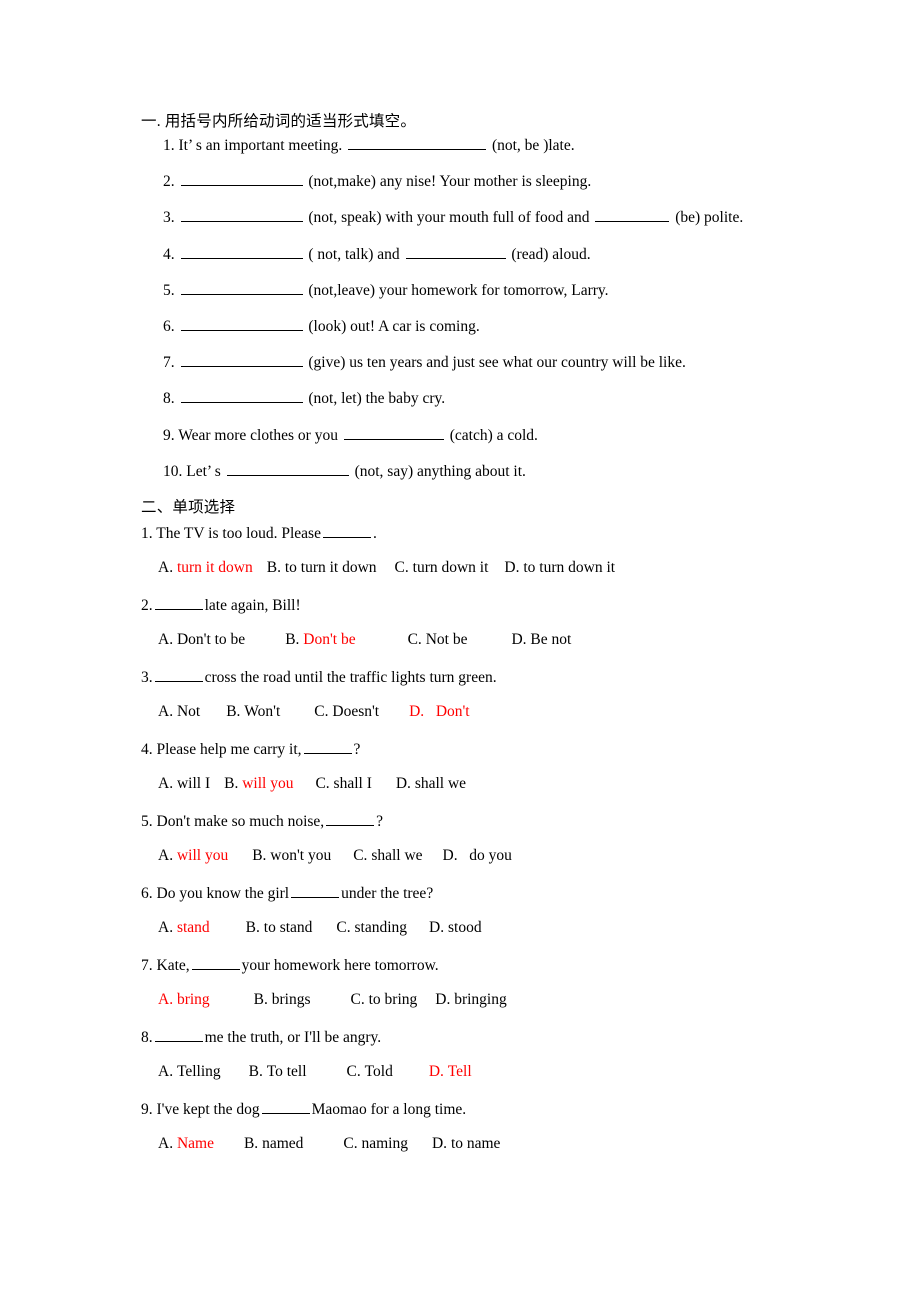 The image size is (920, 1302). I want to click on option-choice: A. will you, so click(193, 856).